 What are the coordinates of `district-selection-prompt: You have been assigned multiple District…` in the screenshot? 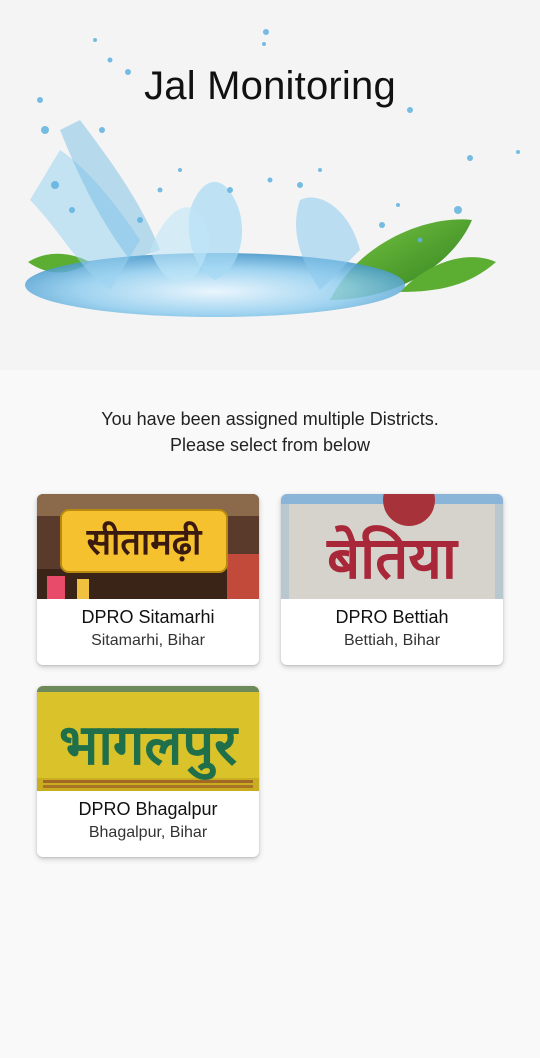 It's located at (270, 432).